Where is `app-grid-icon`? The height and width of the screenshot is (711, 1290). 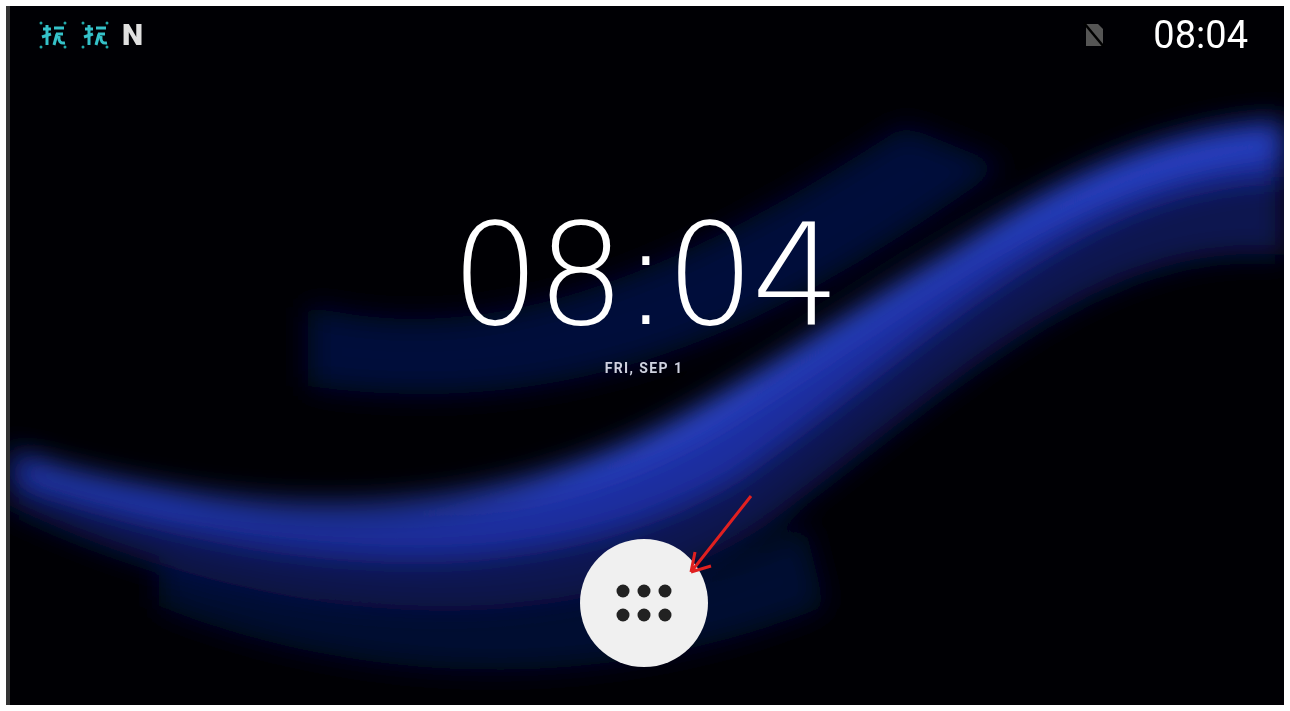 app-grid-icon is located at coordinates (644, 603).